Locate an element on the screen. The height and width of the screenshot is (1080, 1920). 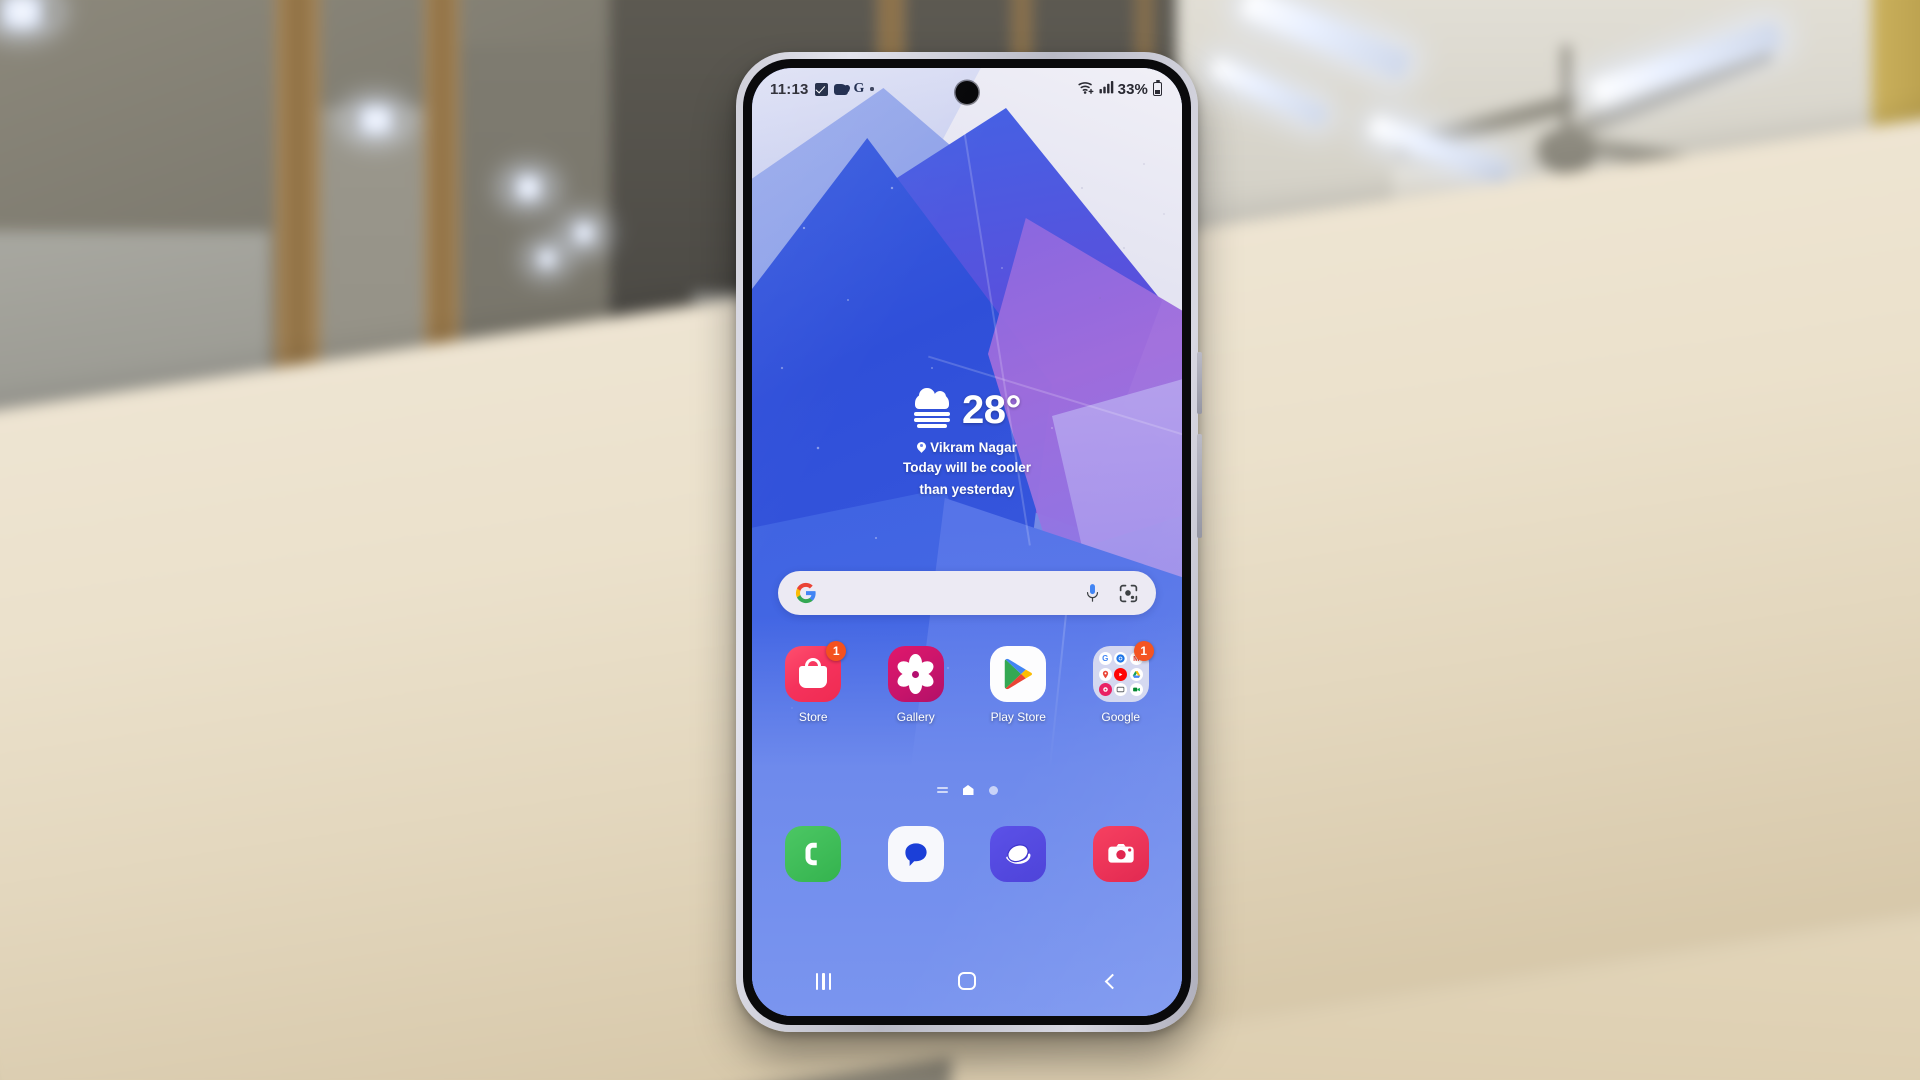
store-badge: 1 is located at coordinates (836, 651).